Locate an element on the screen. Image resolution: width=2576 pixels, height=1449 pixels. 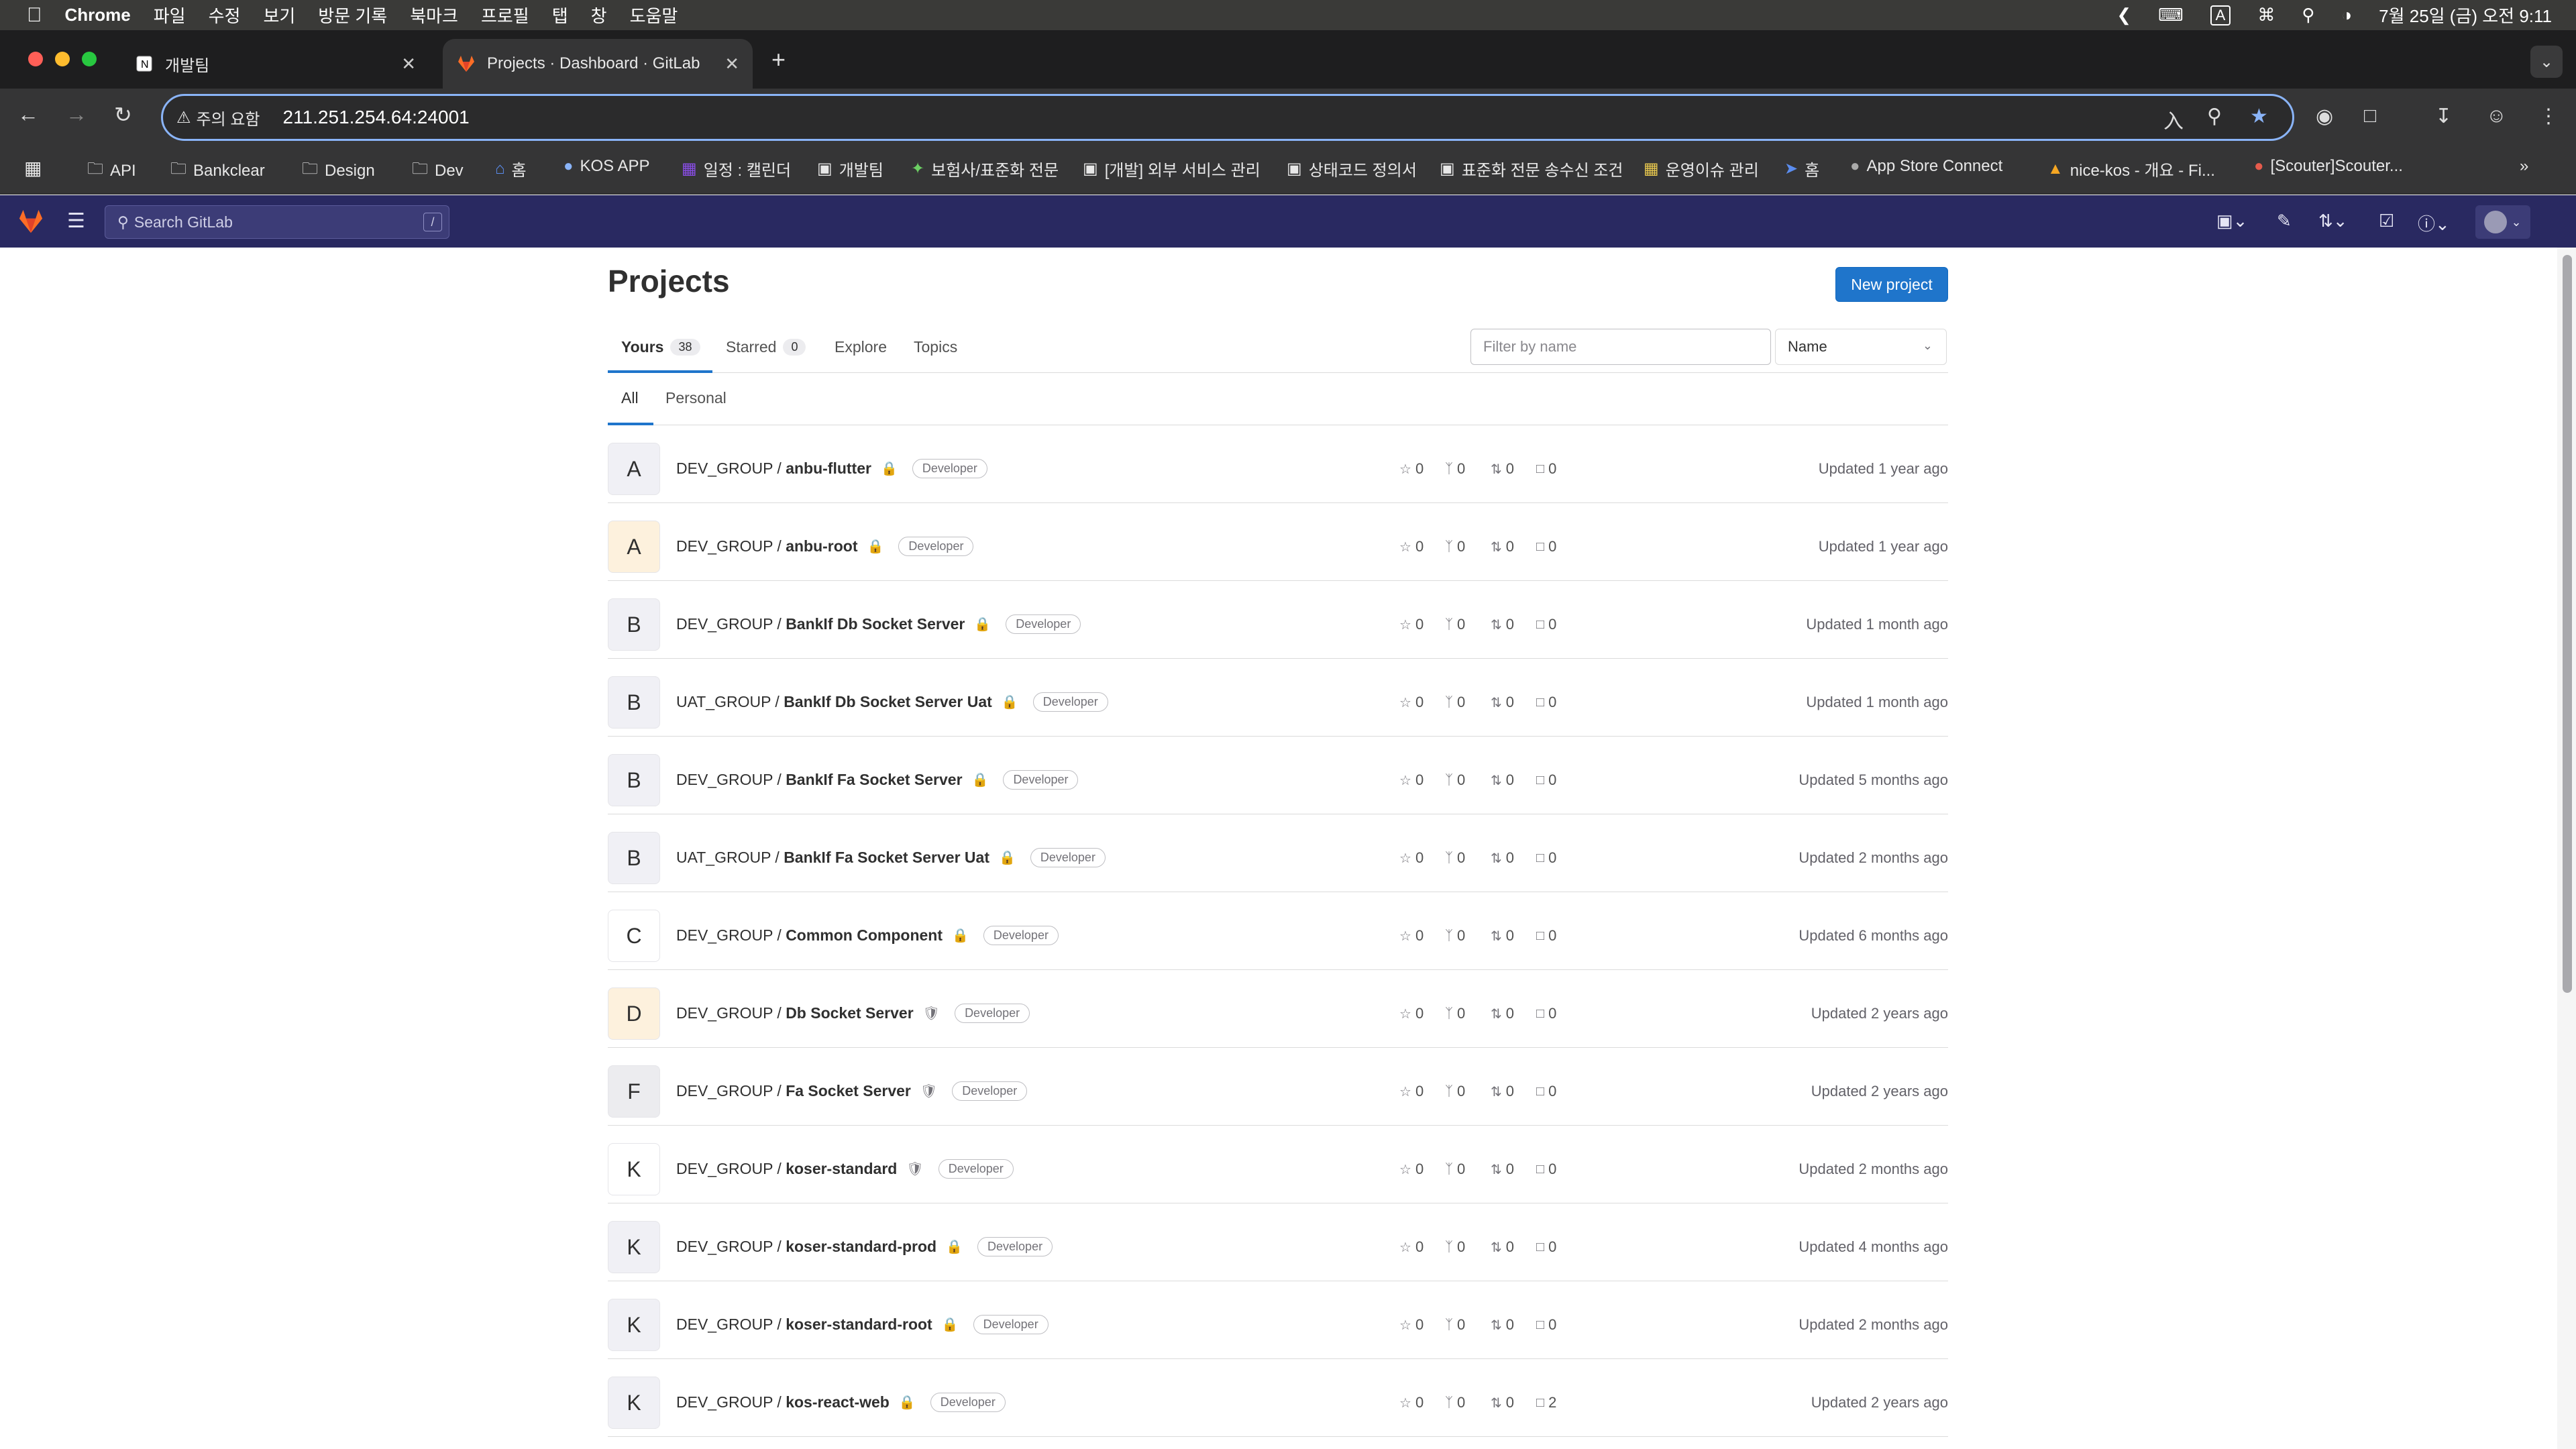
project-title: DEV_GROUP / kos-react-web 🔒 Developer is located at coordinates (841, 1402).